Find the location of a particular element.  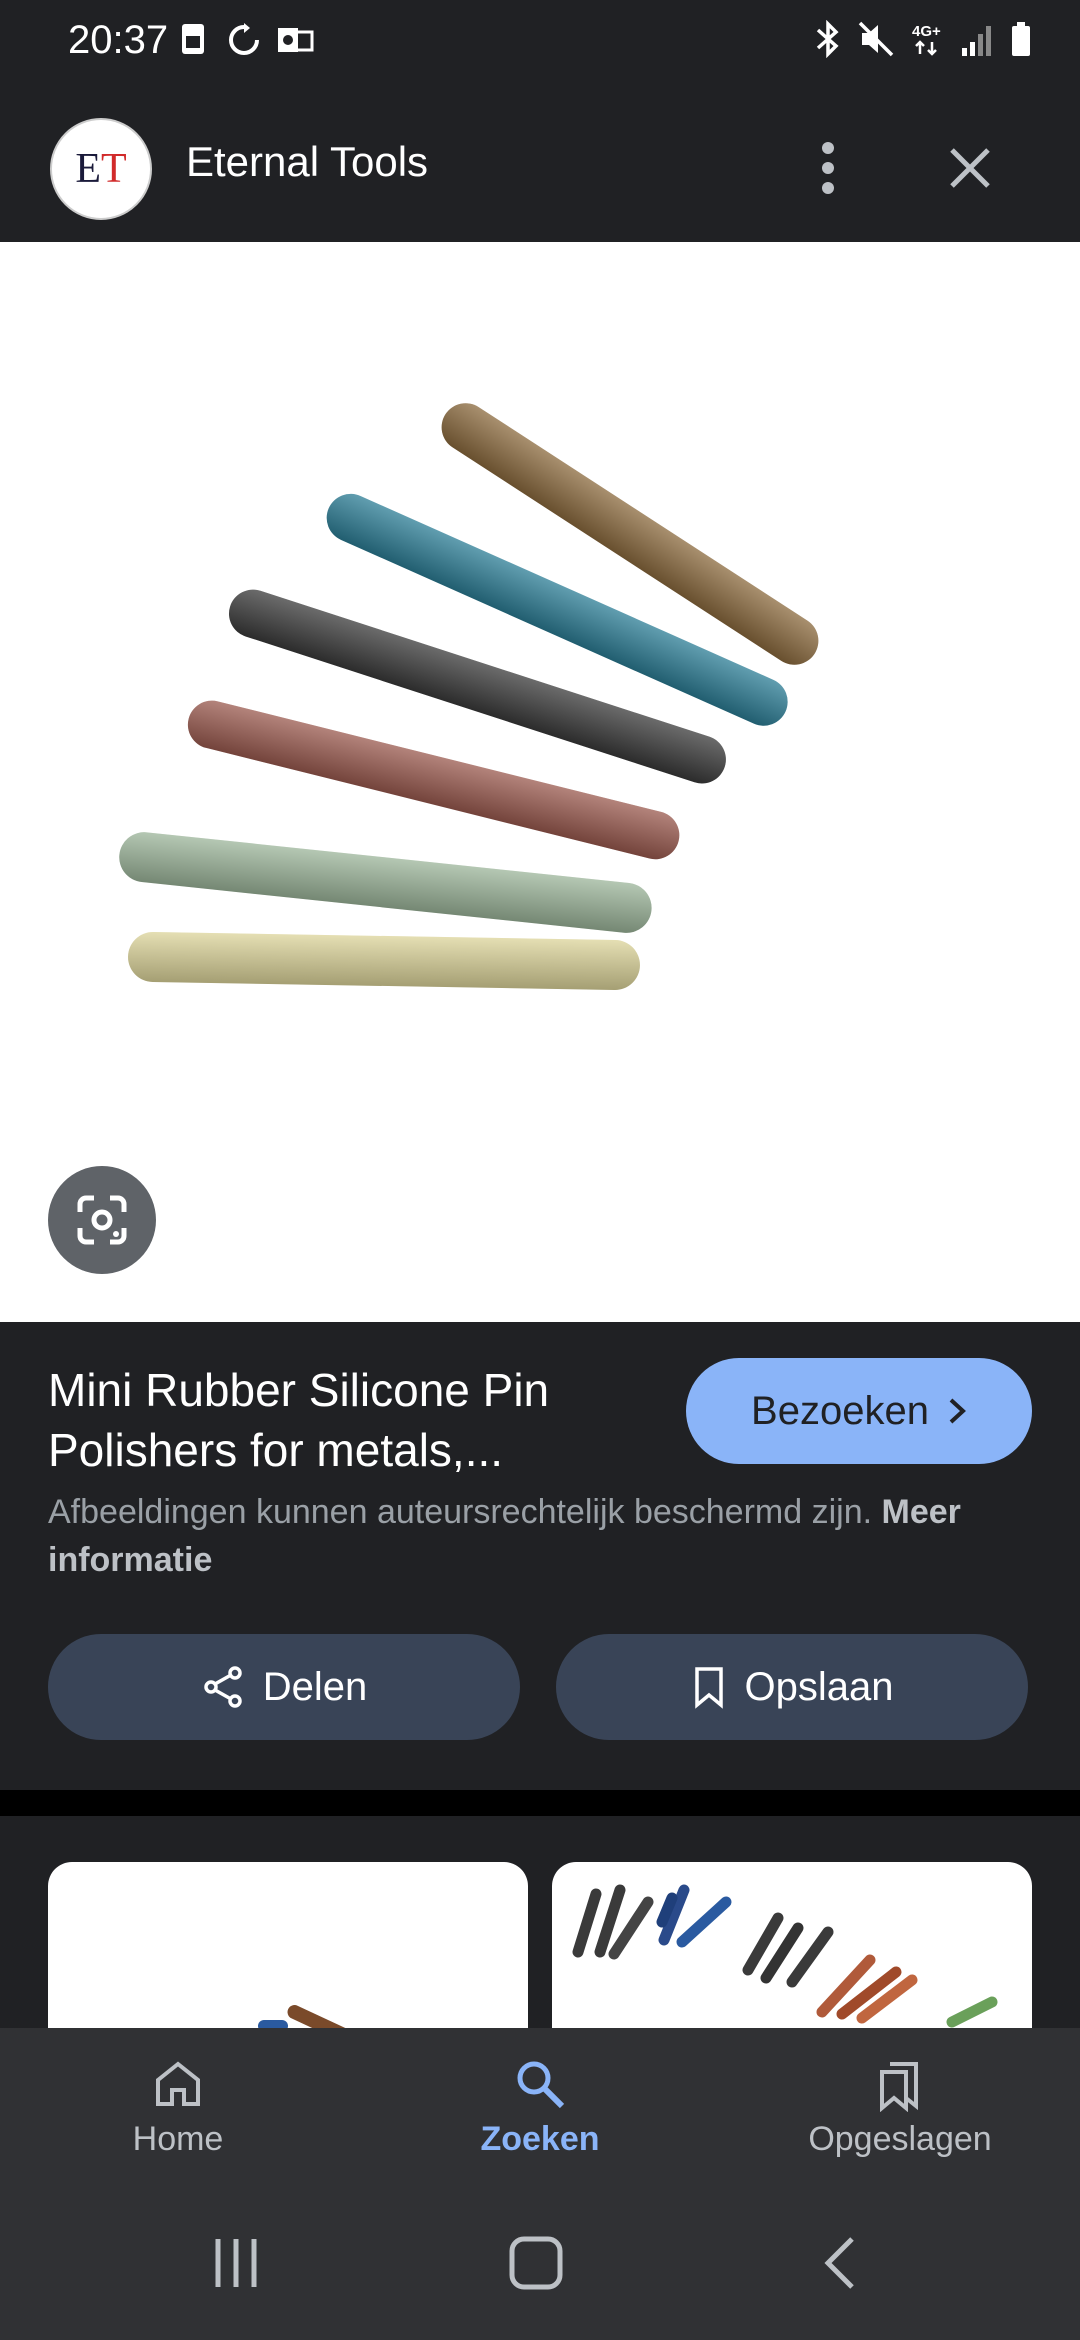

bookmark-icon is located at coordinates (708, 1688).